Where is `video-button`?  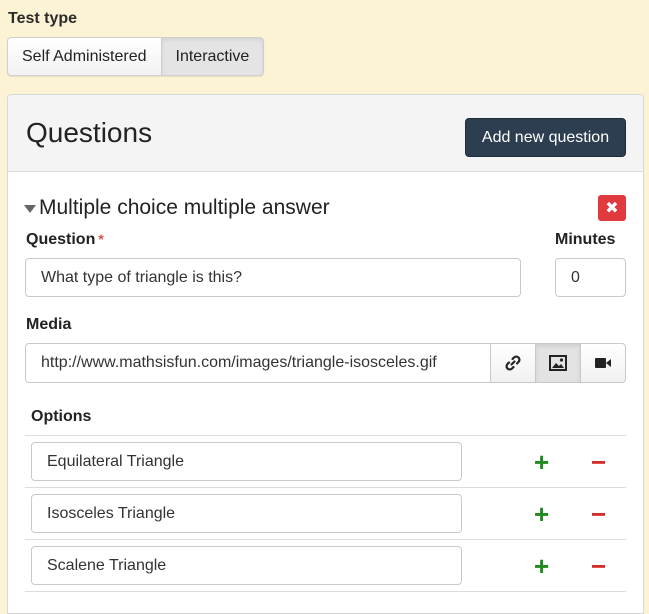 video-button is located at coordinates (603, 363).